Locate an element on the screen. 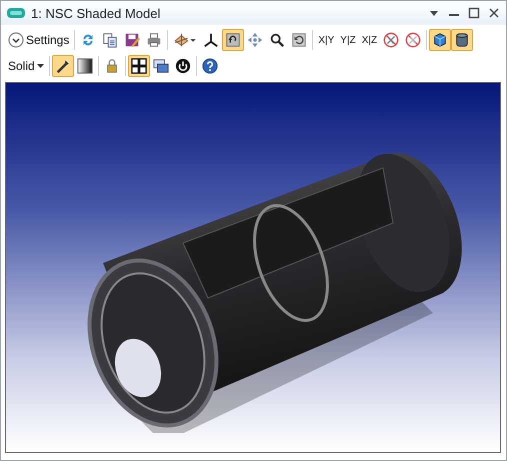  settings-dropdown: Settings is located at coordinates (38, 40).